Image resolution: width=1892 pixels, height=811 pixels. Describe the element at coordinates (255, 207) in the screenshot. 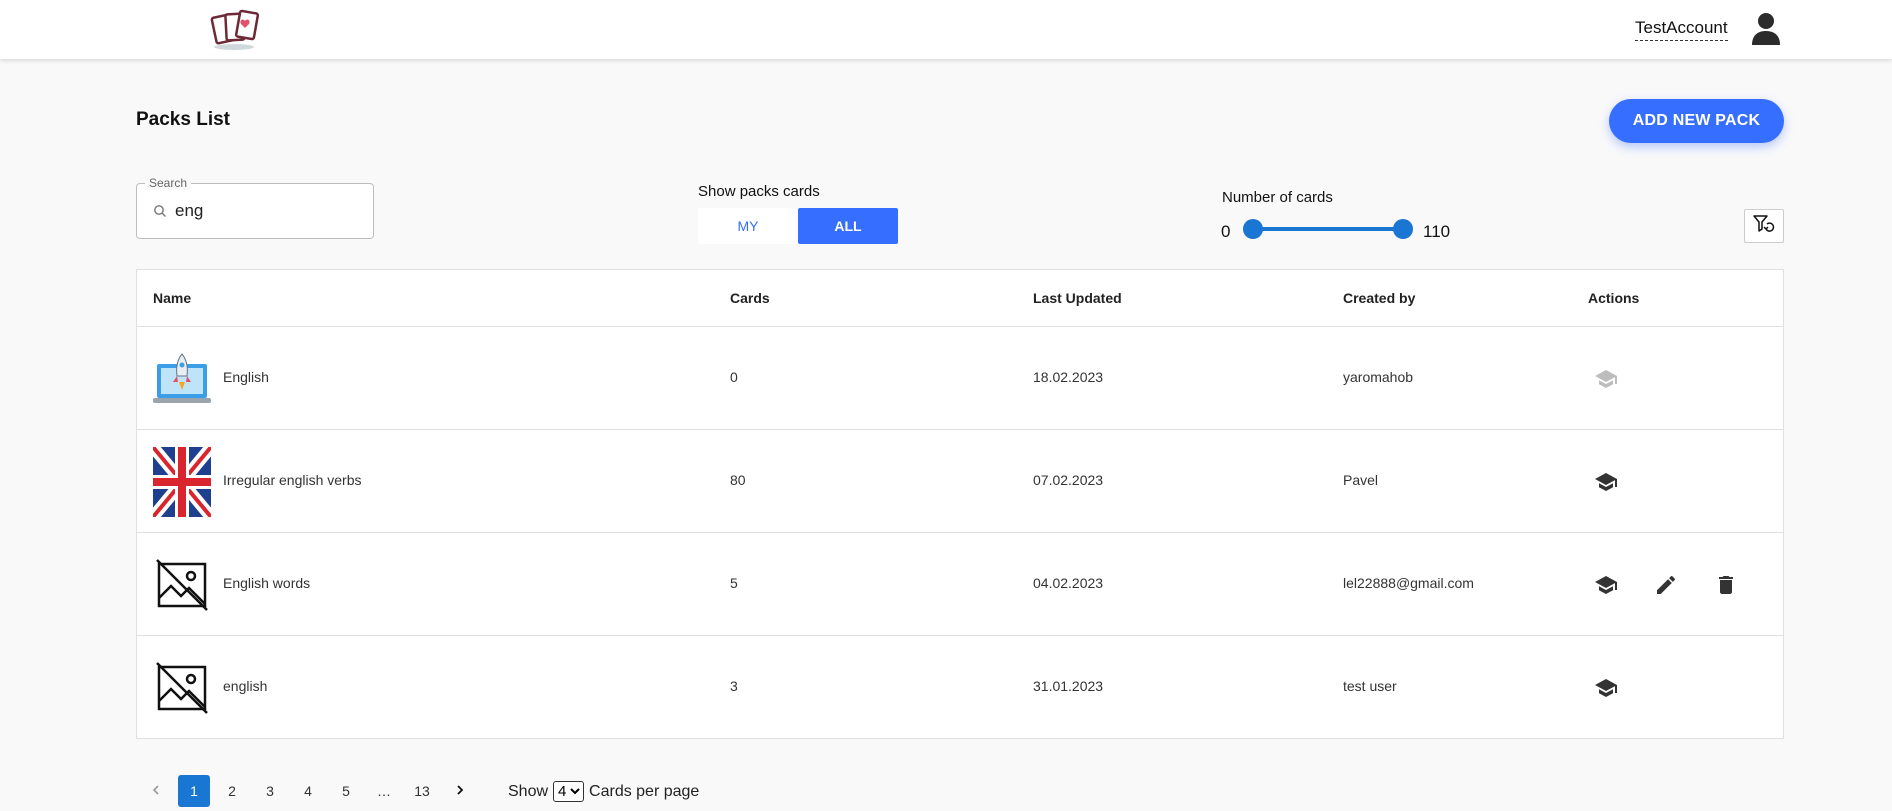

I see `search-input: Search eng` at that location.